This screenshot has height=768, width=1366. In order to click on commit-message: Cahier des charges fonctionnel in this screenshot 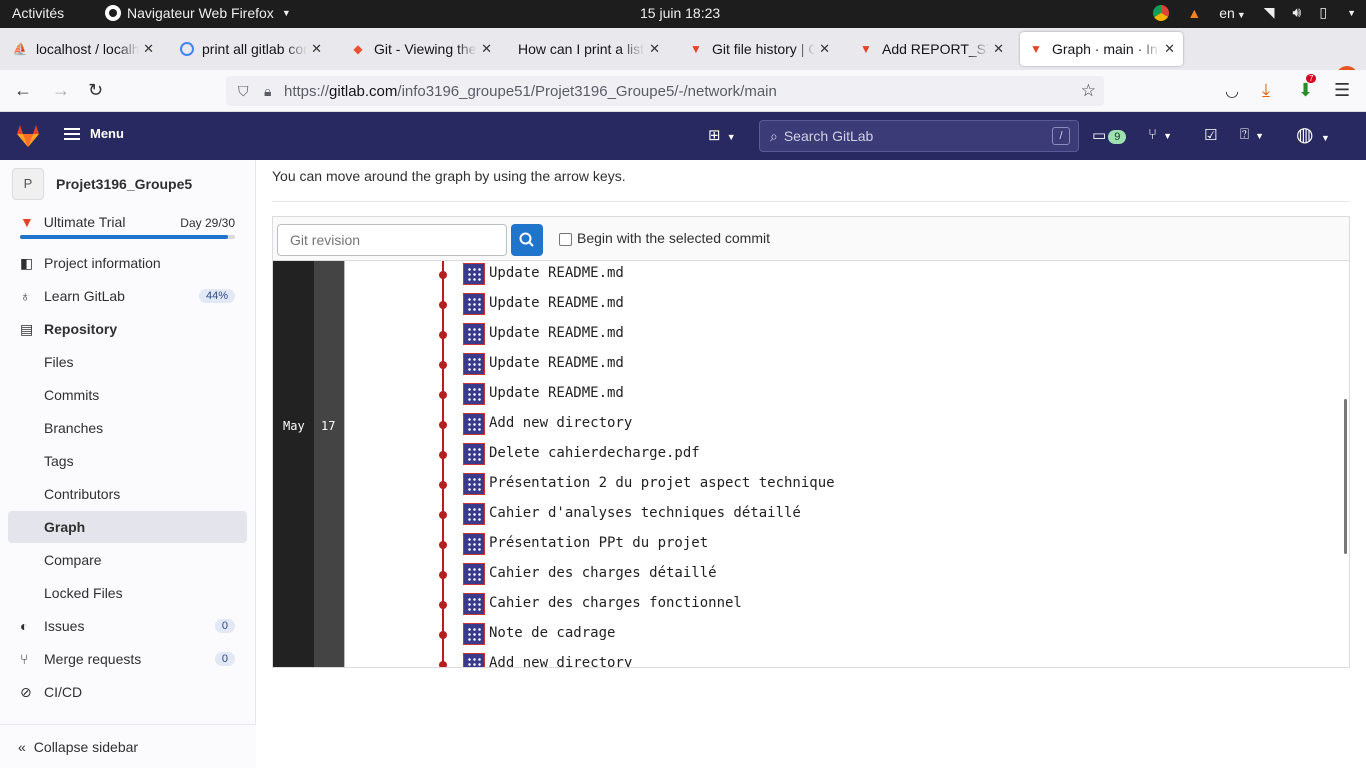, I will do `click(615, 603)`.